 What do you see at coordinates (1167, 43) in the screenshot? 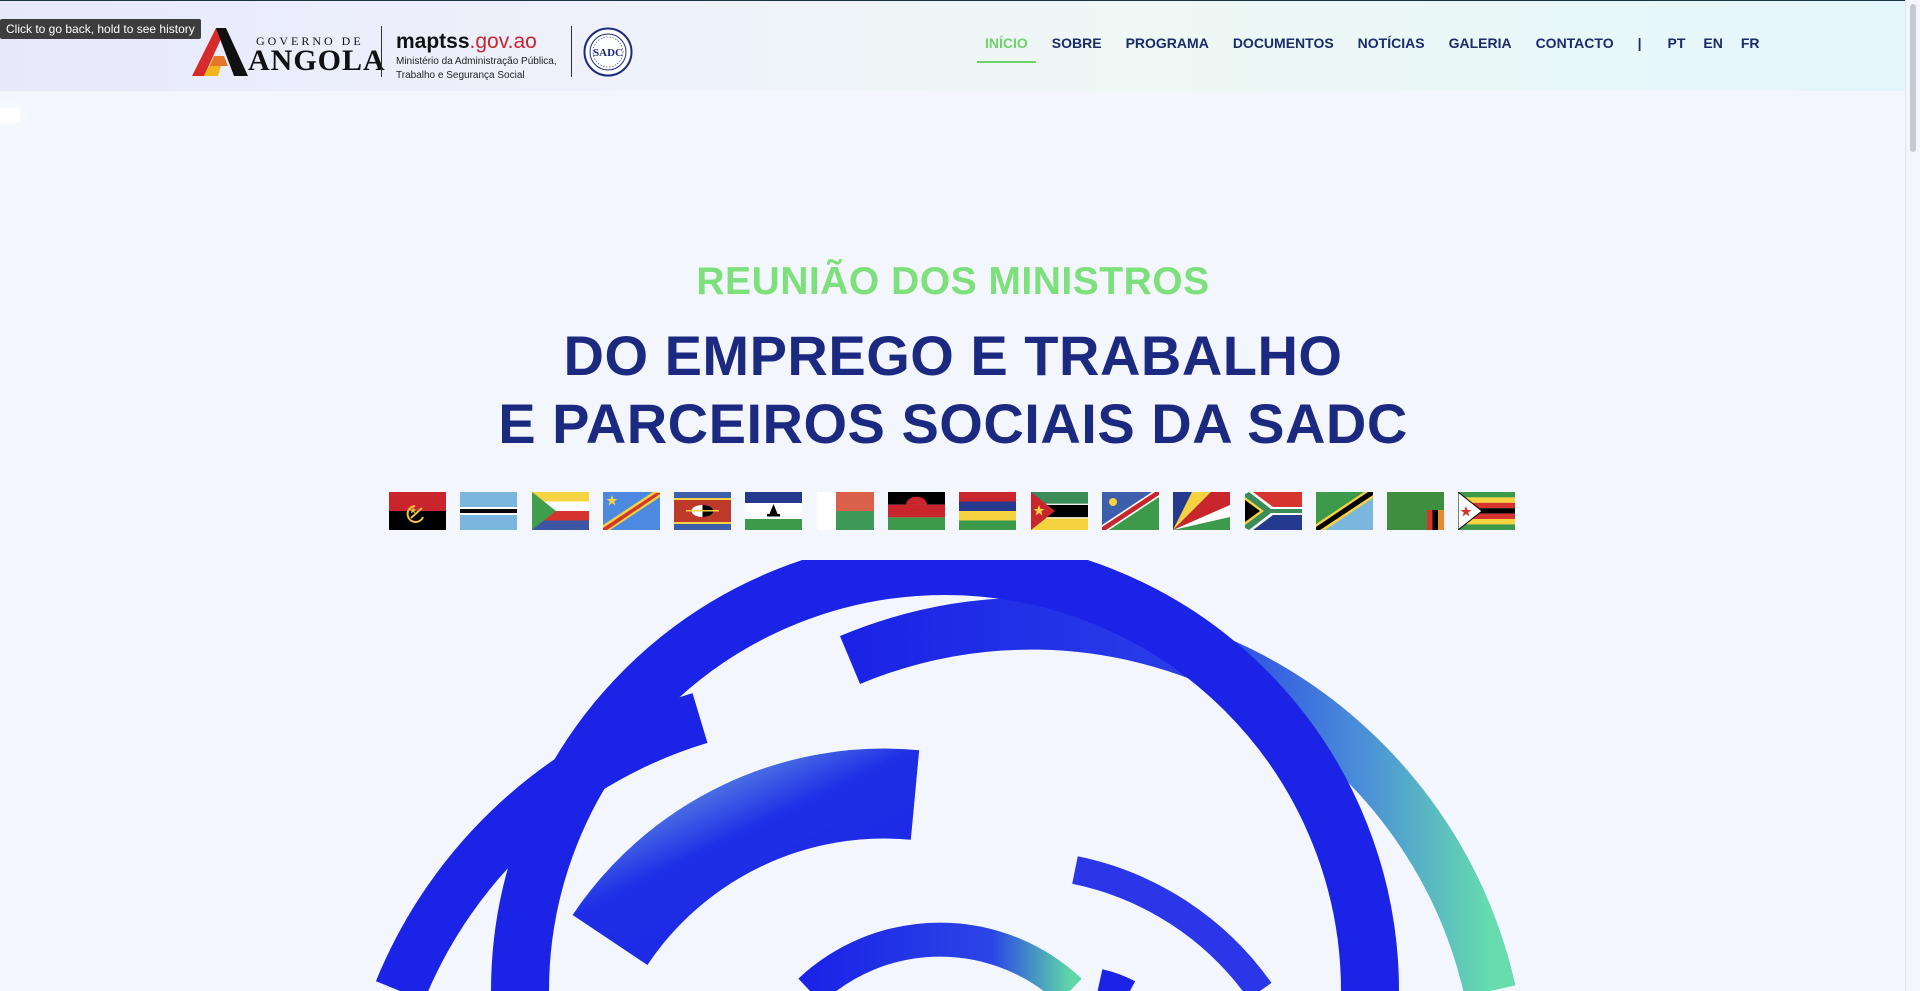
I see `nav-item-programa: PROGRAMA` at bounding box center [1167, 43].